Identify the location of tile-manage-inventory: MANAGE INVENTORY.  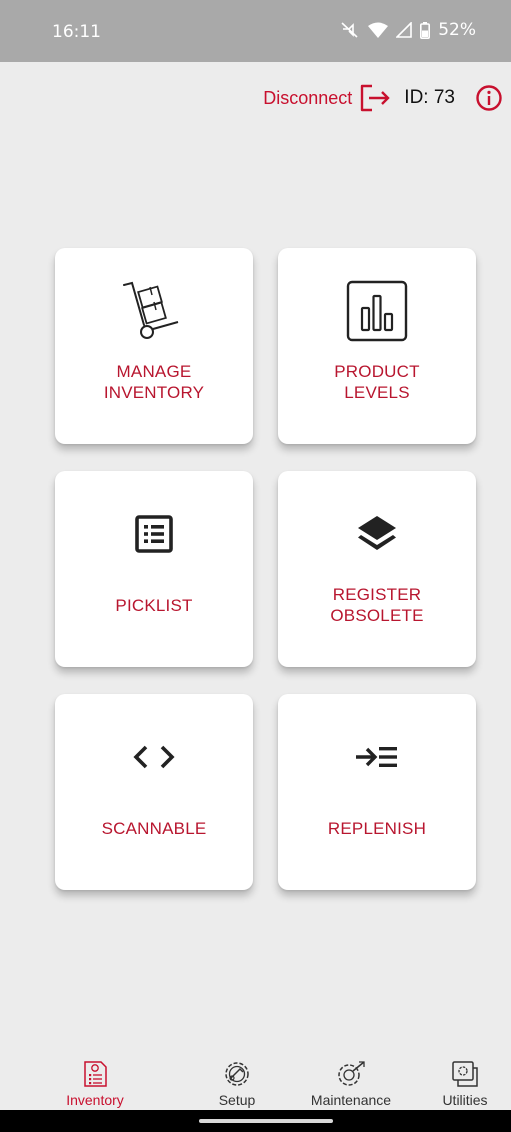
(154, 346).